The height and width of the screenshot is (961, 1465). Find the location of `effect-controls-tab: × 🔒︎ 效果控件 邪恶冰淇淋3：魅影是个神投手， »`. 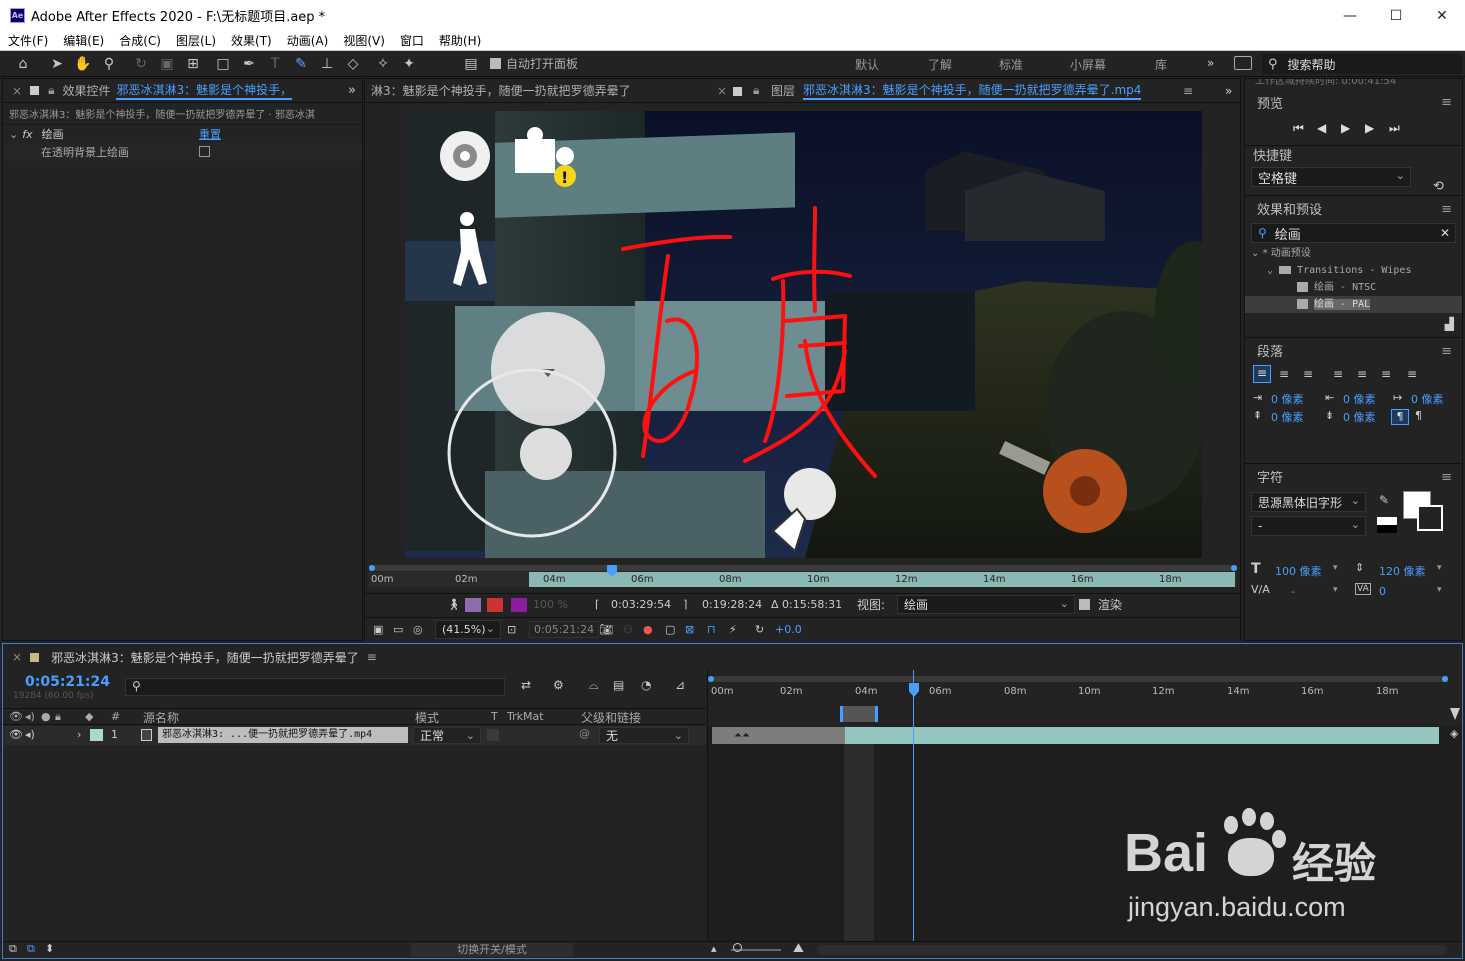

effect-controls-tab: × 🔒︎ 效果控件 邪恶冰淇淋3：魅影是个神投手， » is located at coordinates (182, 91).